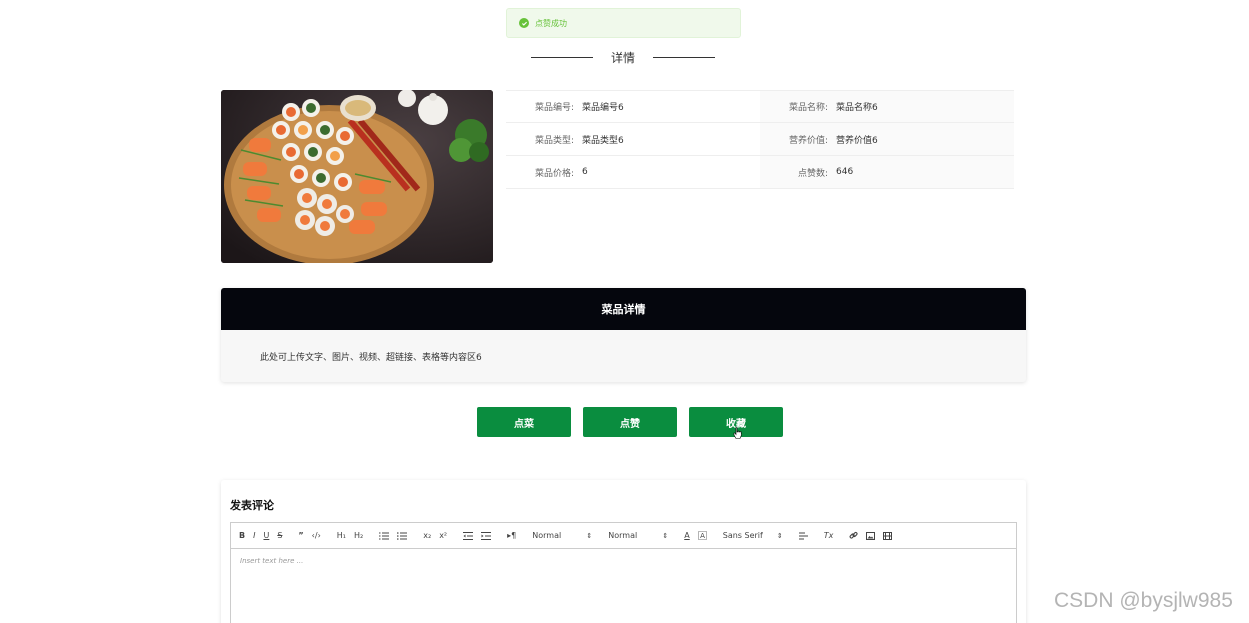  What do you see at coordinates (585, 172) in the screenshot?
I see `info-value: 6` at bounding box center [585, 172].